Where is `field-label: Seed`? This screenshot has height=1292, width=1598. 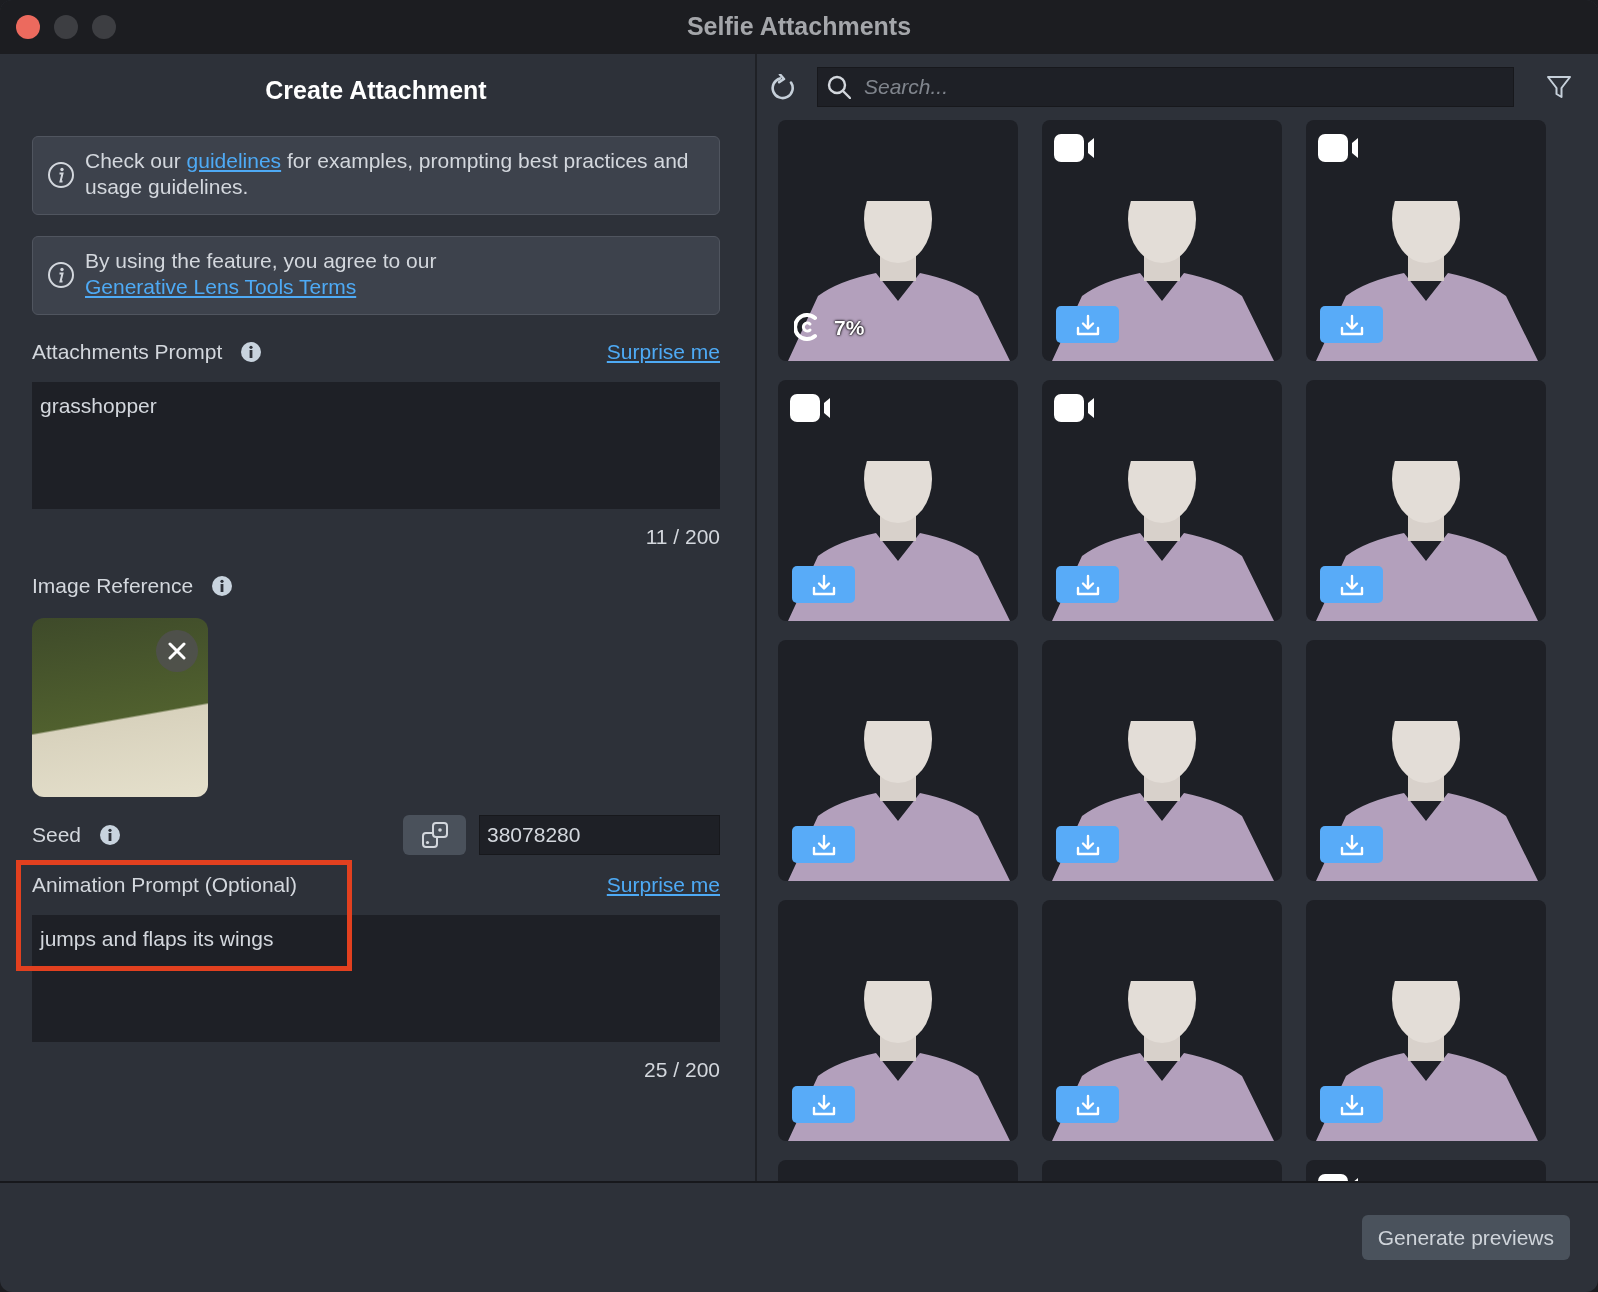 field-label: Seed is located at coordinates (57, 835).